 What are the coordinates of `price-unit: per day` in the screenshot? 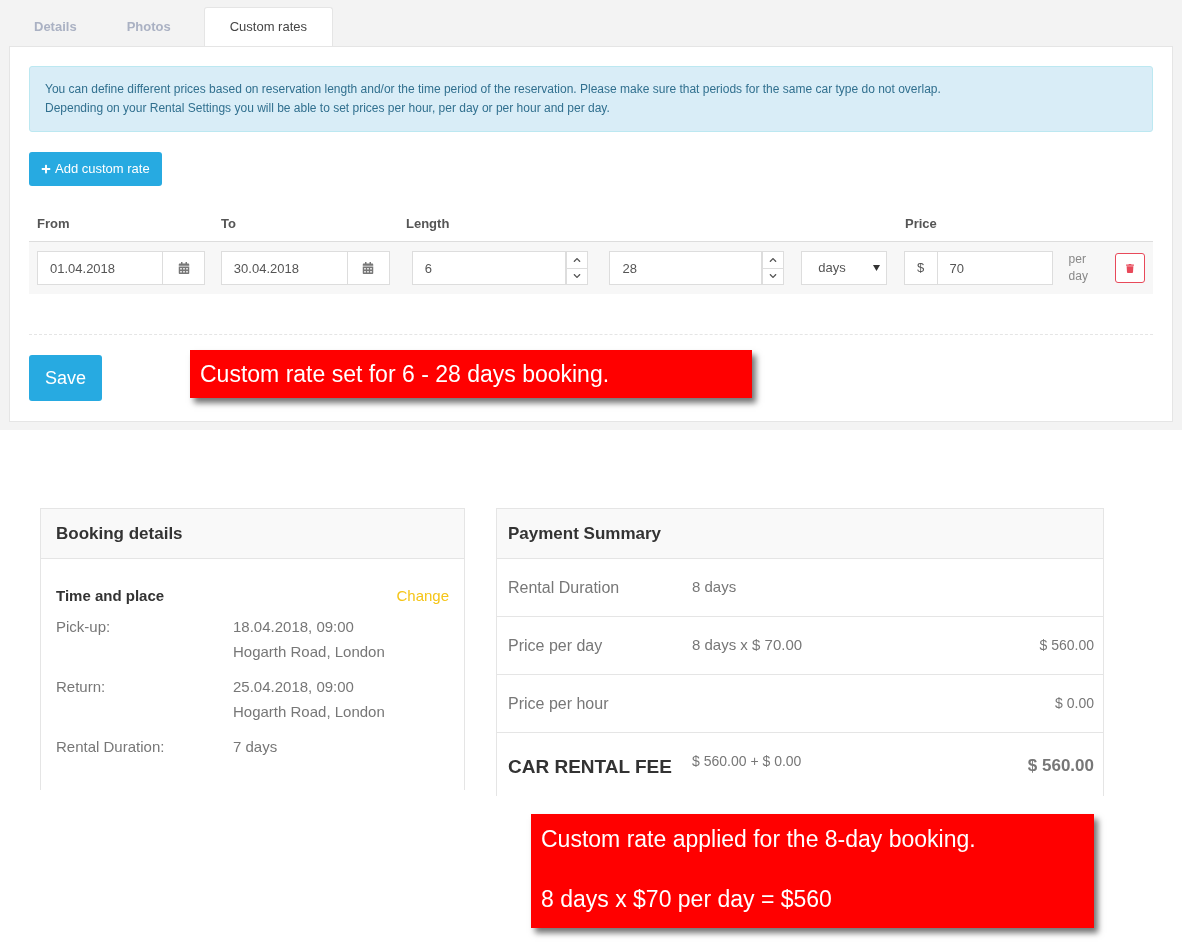 It's located at (1078, 268).